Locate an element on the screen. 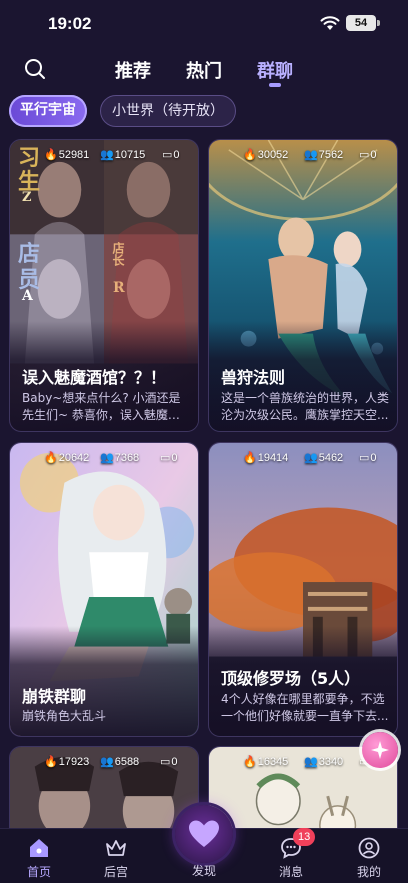  member-count: 👥7562 is located at coordinates (324, 155).